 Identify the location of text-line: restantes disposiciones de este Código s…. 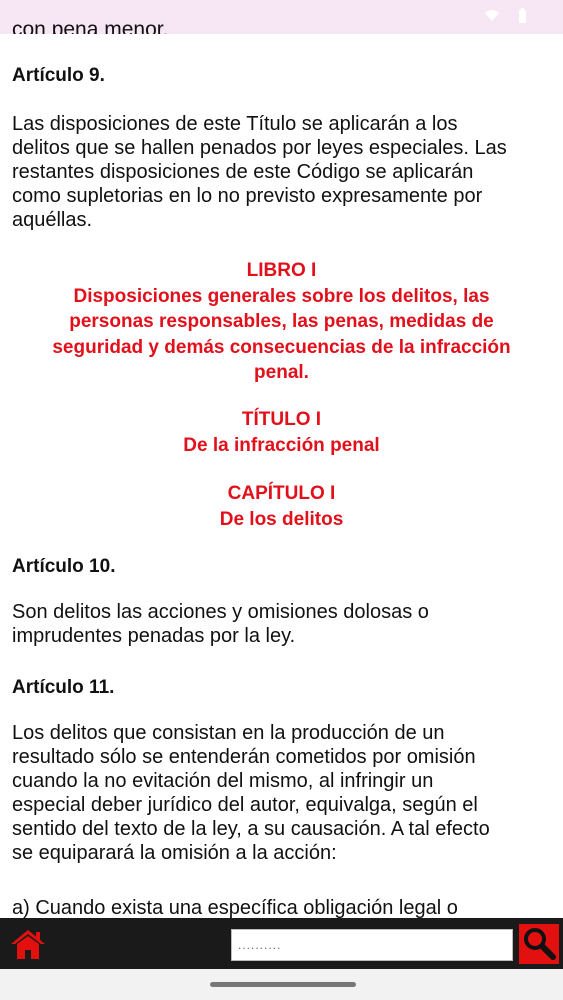
(243, 172).